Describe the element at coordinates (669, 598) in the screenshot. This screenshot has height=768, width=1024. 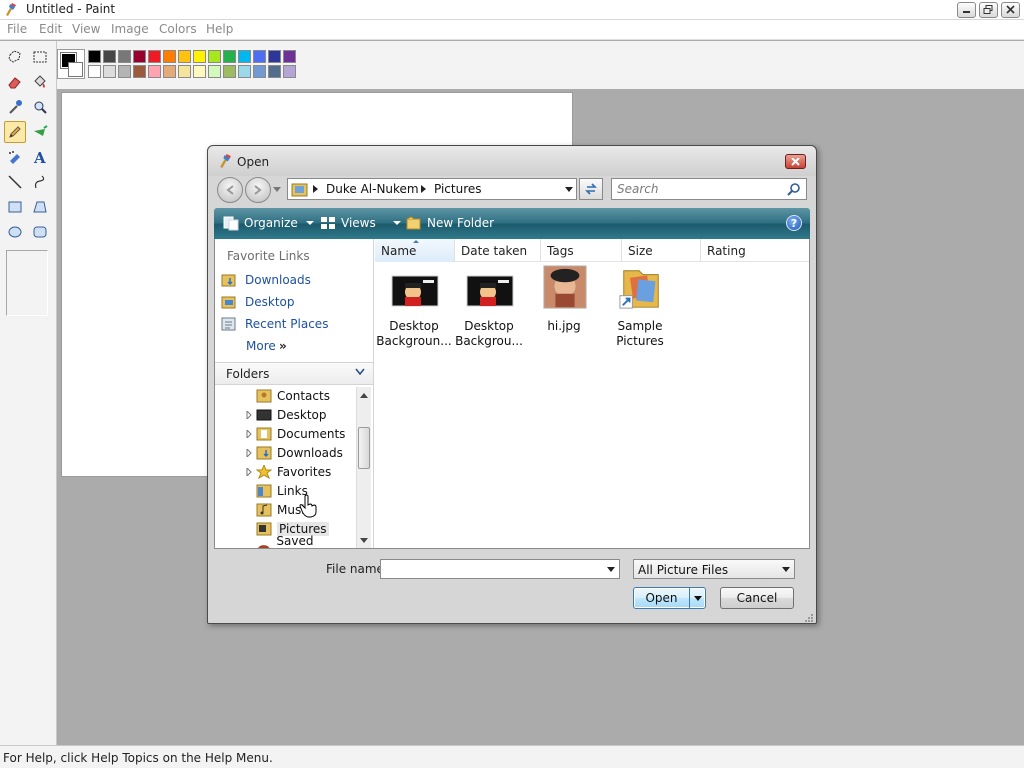
I see `open-button: Open` at that location.